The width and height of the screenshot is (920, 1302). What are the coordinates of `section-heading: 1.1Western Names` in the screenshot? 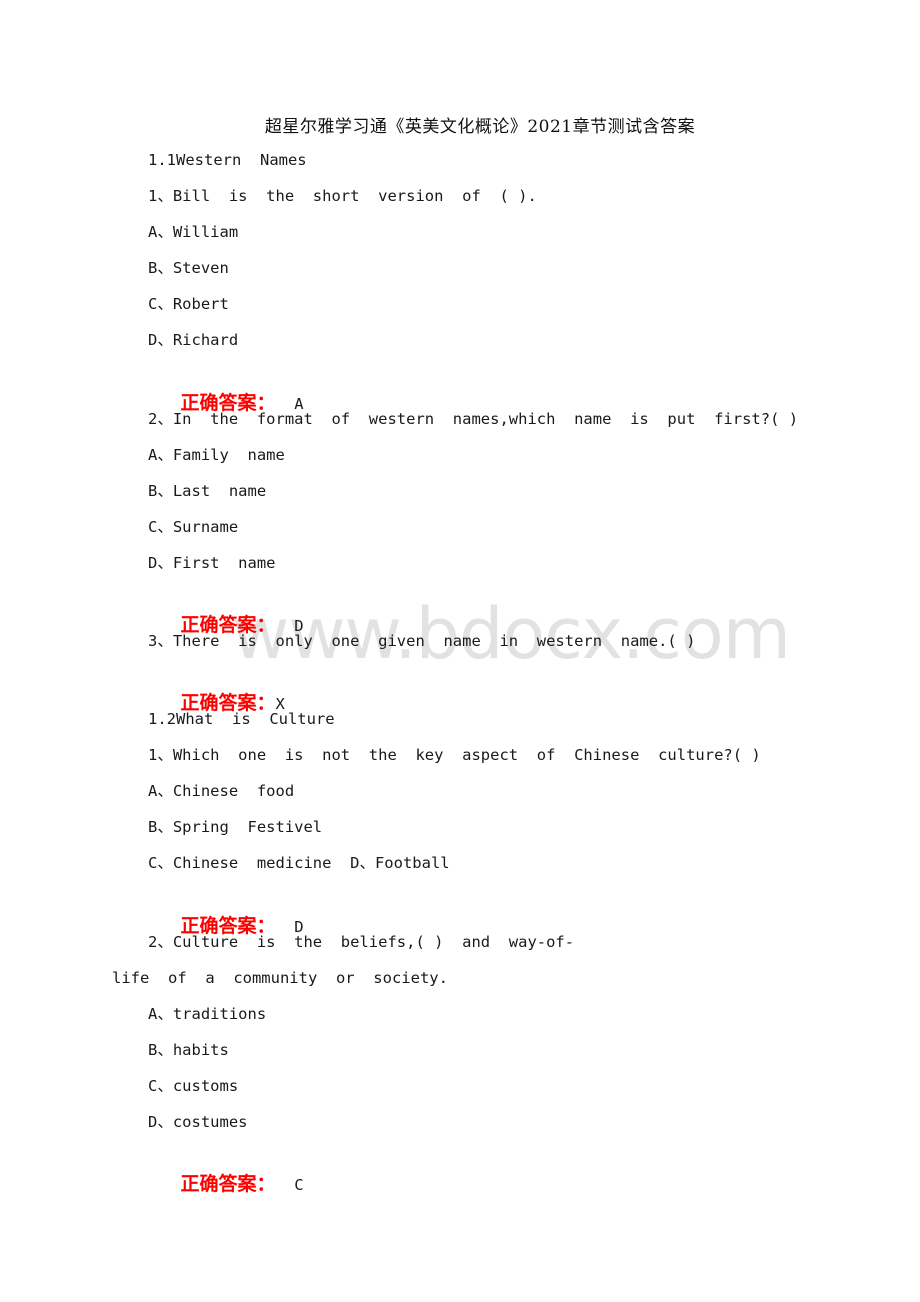 It's located at (227, 160).